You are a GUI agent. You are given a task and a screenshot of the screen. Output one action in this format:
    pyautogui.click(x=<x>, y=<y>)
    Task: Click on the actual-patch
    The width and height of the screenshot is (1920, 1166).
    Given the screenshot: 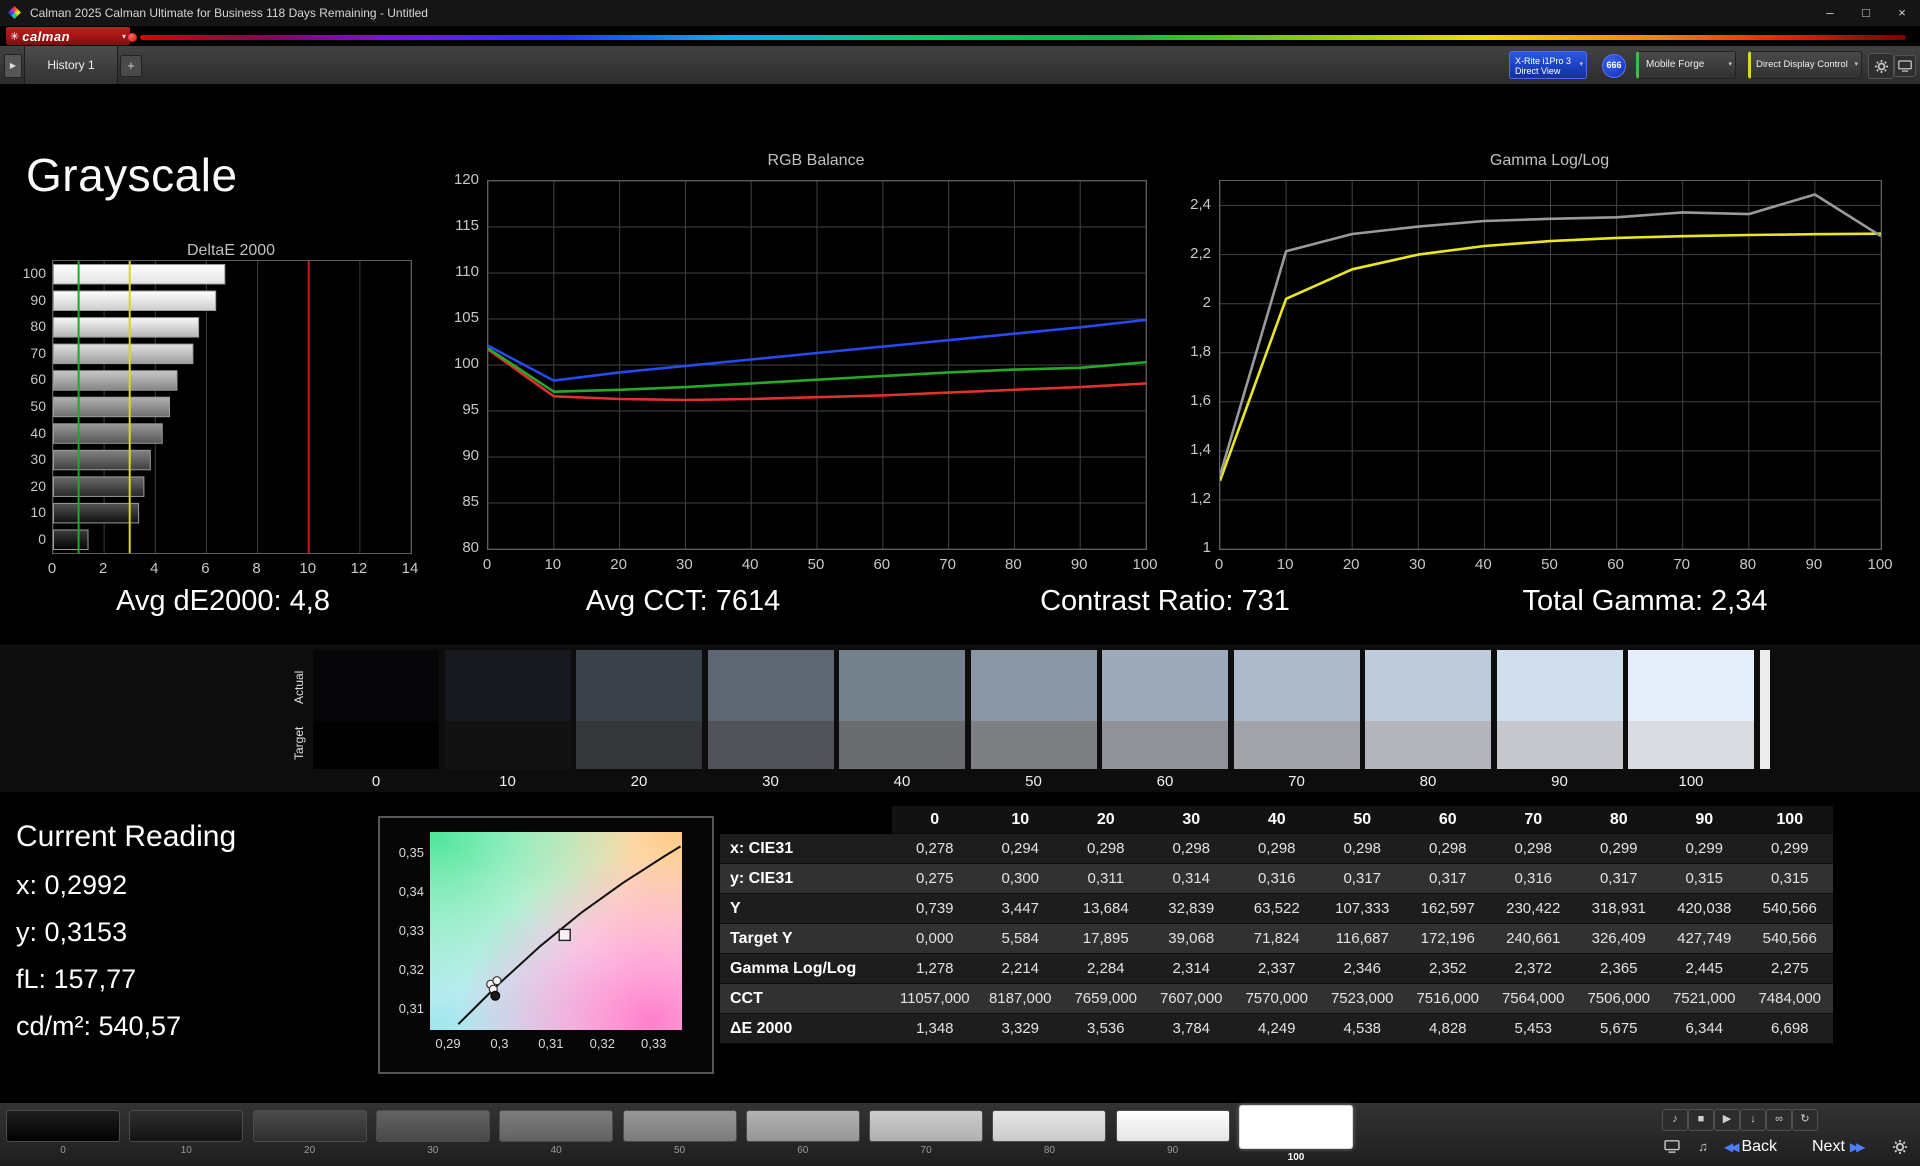 What is the action you would take?
    pyautogui.click(x=507, y=685)
    